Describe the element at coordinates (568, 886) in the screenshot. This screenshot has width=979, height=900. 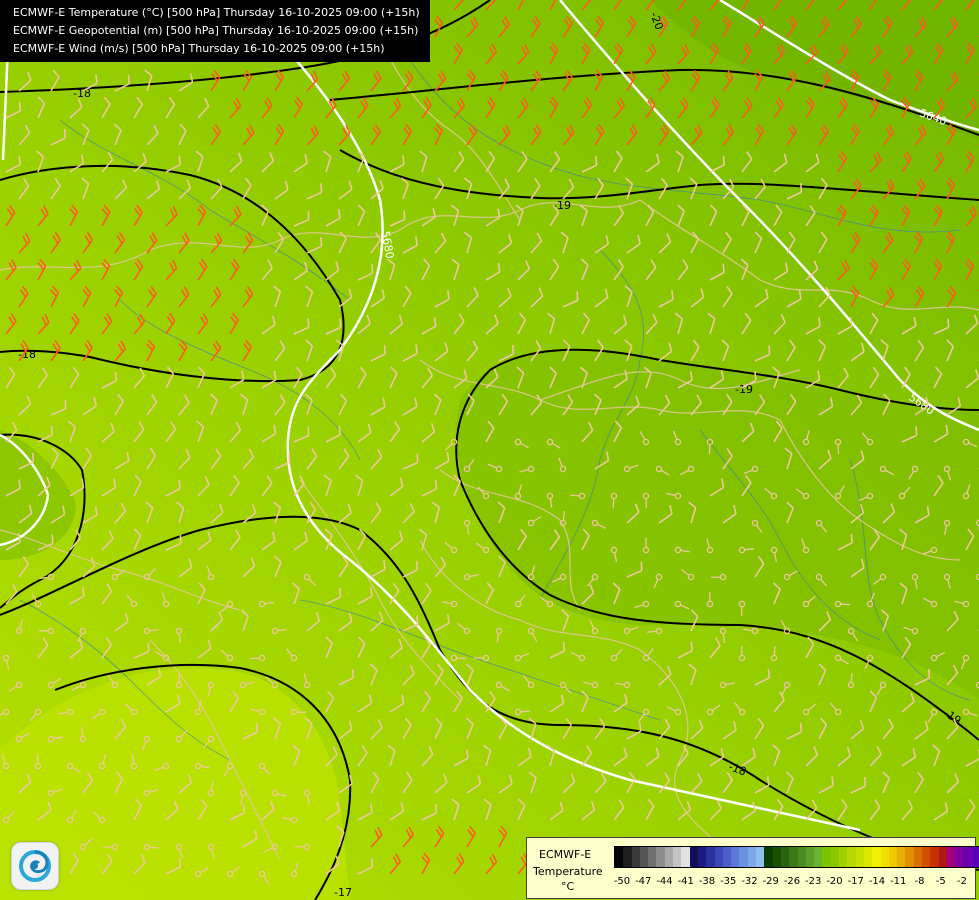
I see `legend-unit: °C` at that location.